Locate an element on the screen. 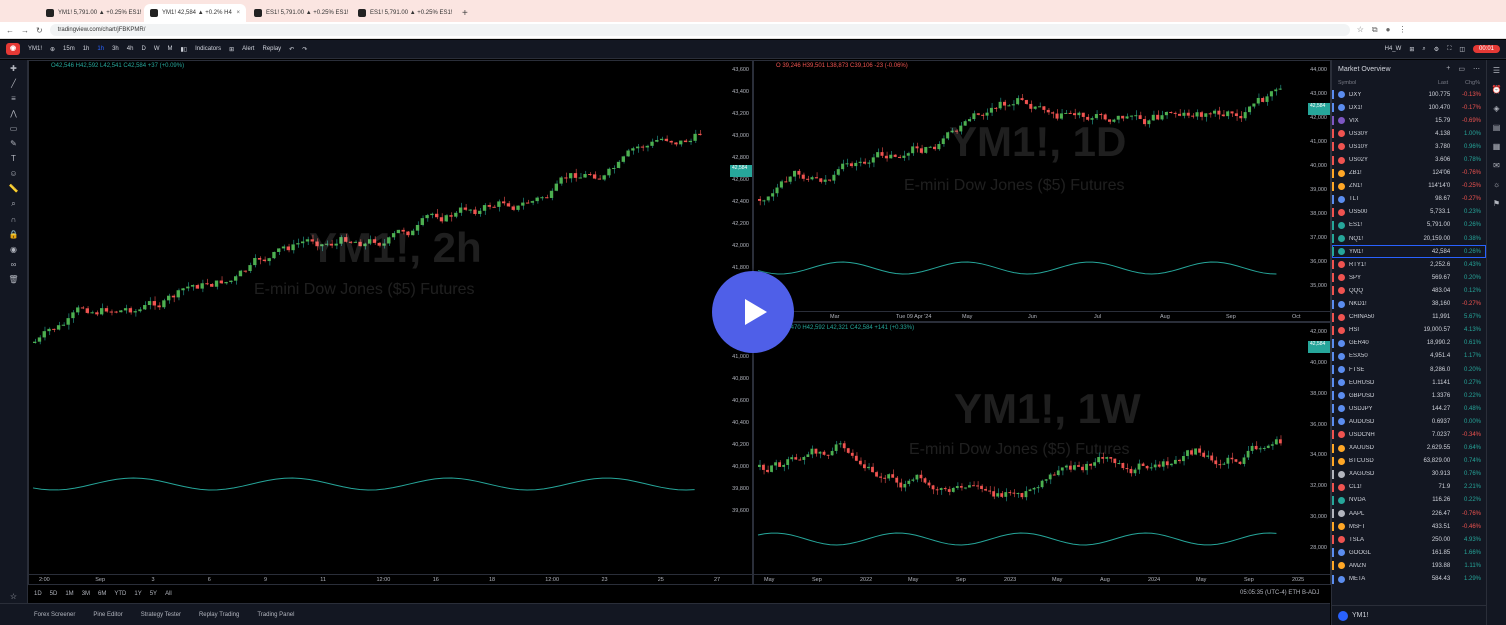 The image size is (1506, 625). add-symbol-icon: + is located at coordinates (1448, 69).